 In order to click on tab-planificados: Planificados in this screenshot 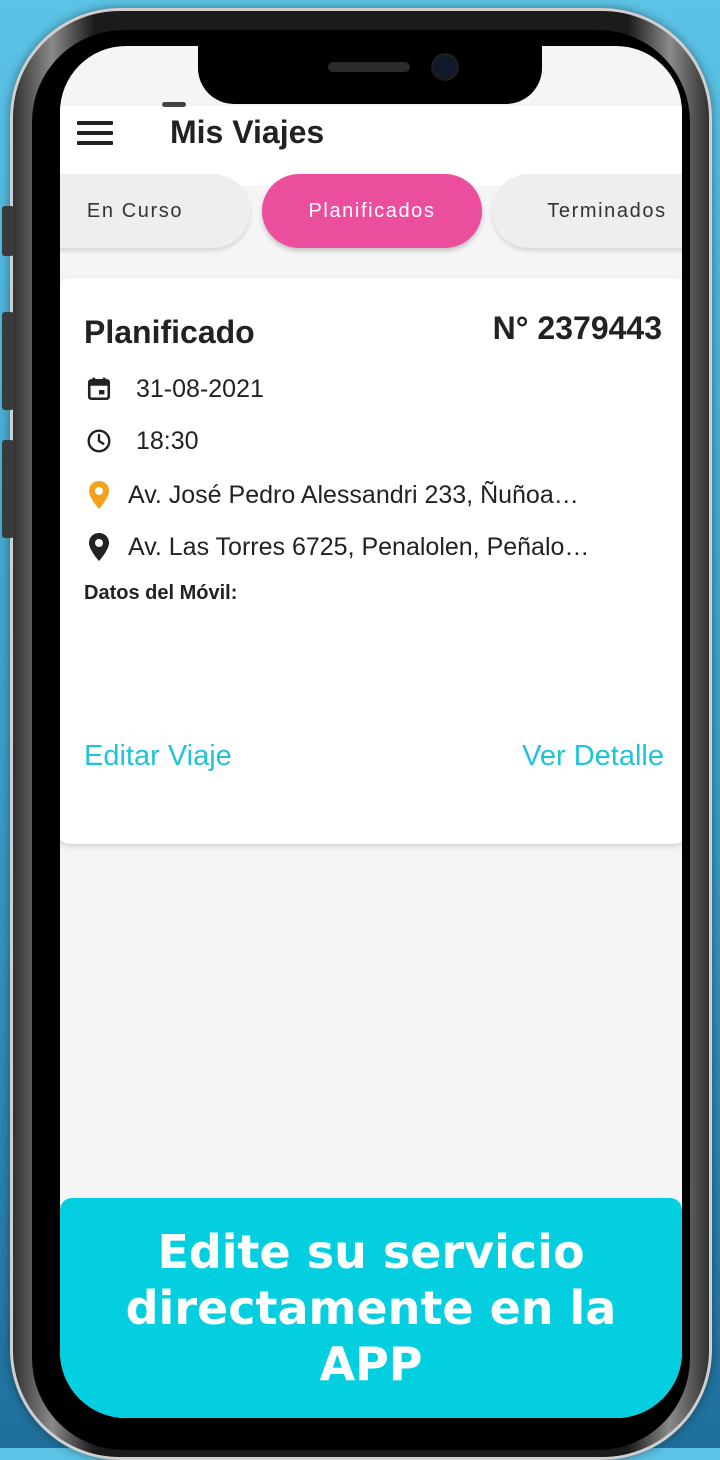, I will do `click(372, 211)`.